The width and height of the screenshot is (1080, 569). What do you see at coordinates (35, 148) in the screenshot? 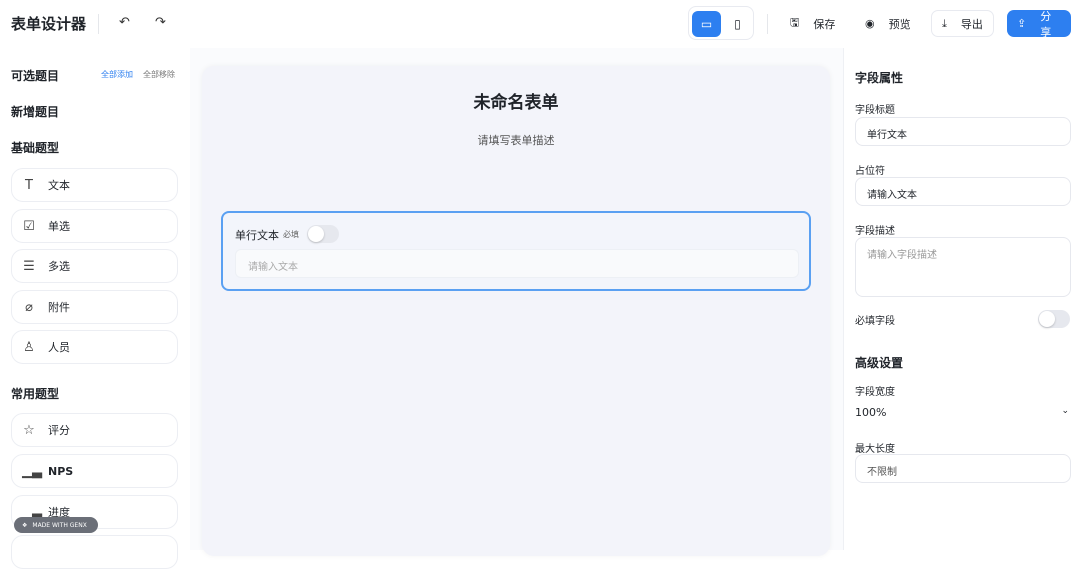
I see `basic-title: 基础题型` at bounding box center [35, 148].